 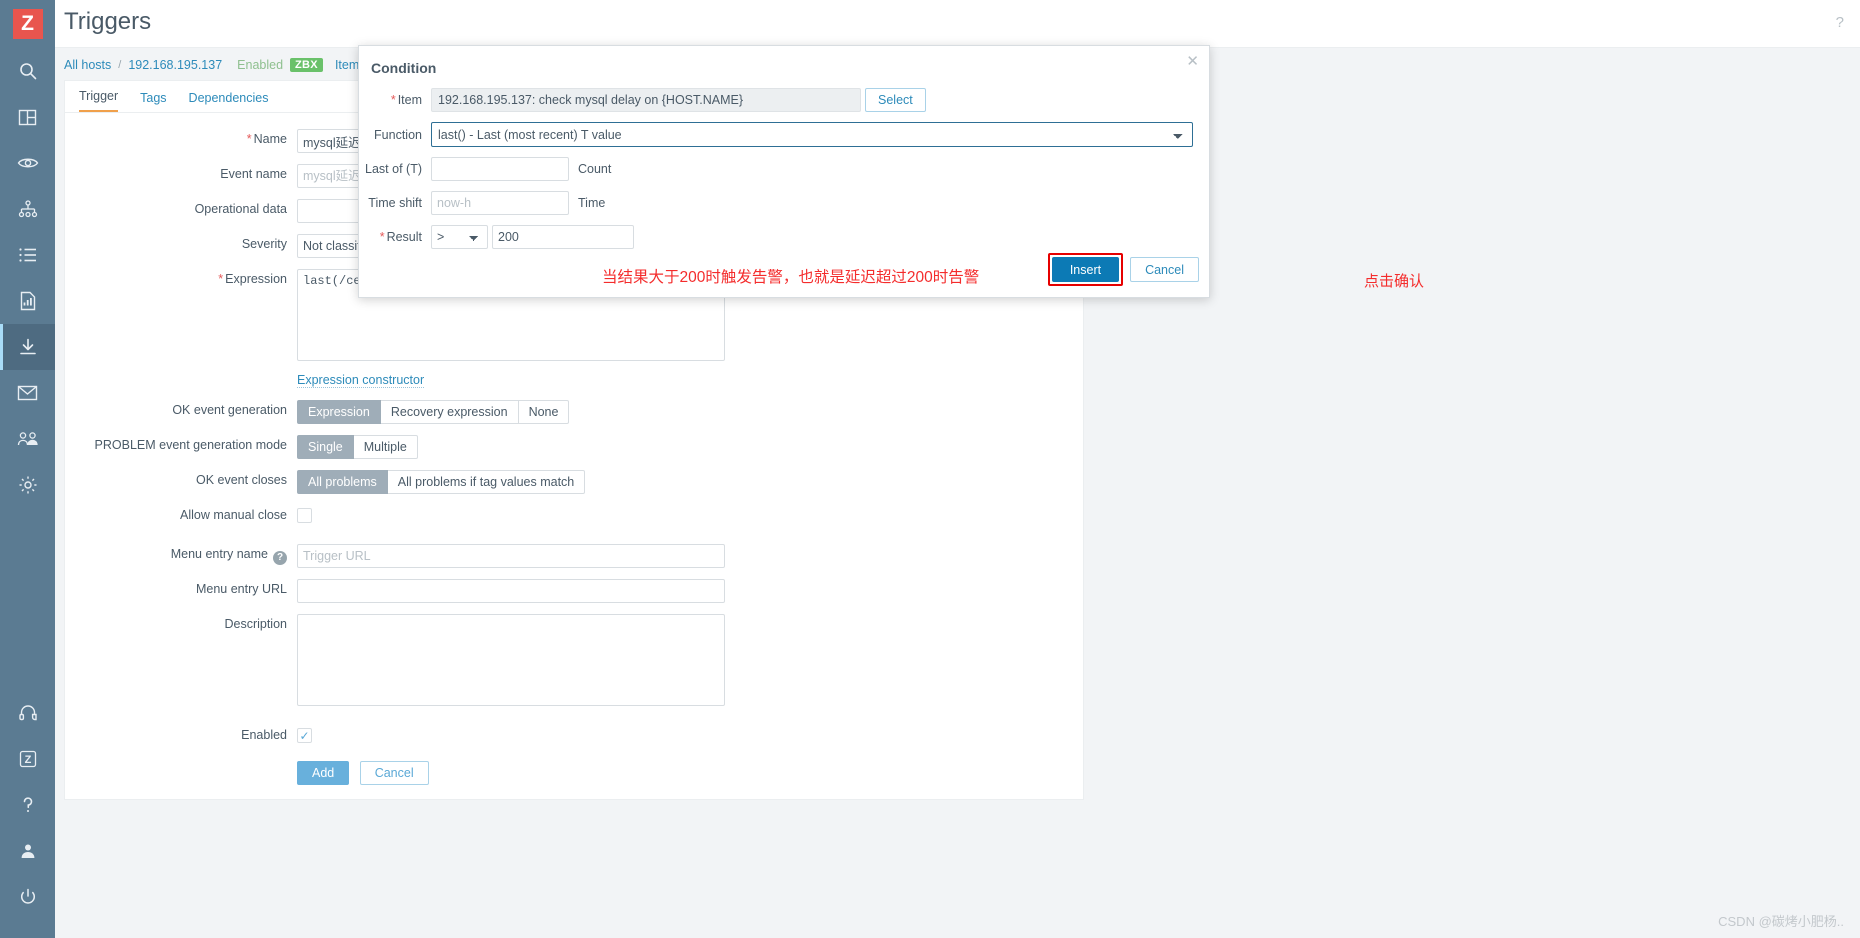 I want to click on zabbix-logo: Z, so click(x=27, y=24).